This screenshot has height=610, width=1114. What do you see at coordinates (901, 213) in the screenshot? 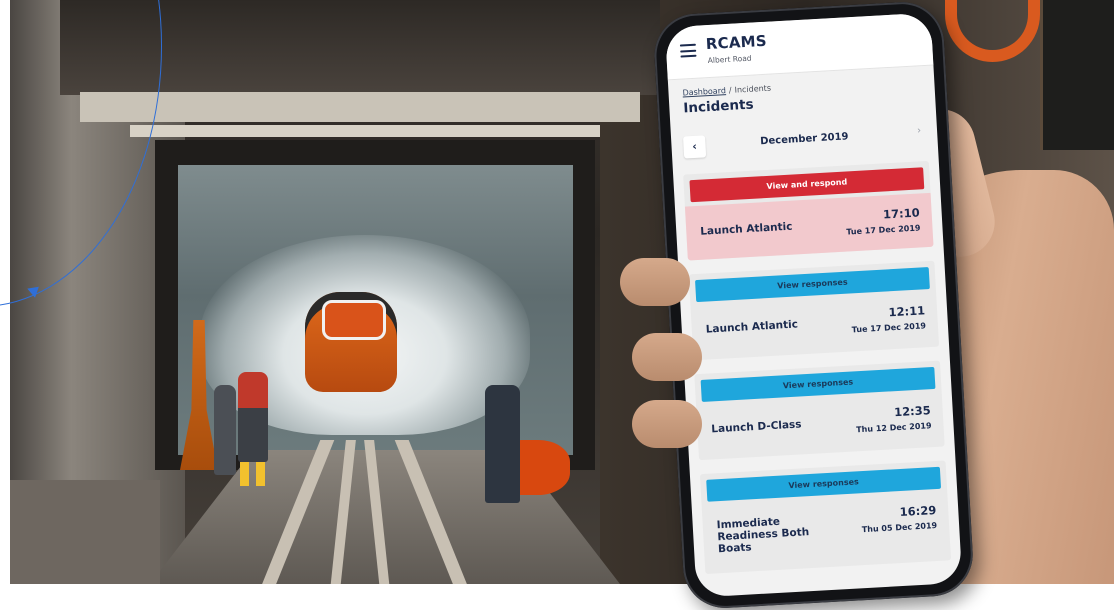
I see `incident-time: 17:10` at bounding box center [901, 213].